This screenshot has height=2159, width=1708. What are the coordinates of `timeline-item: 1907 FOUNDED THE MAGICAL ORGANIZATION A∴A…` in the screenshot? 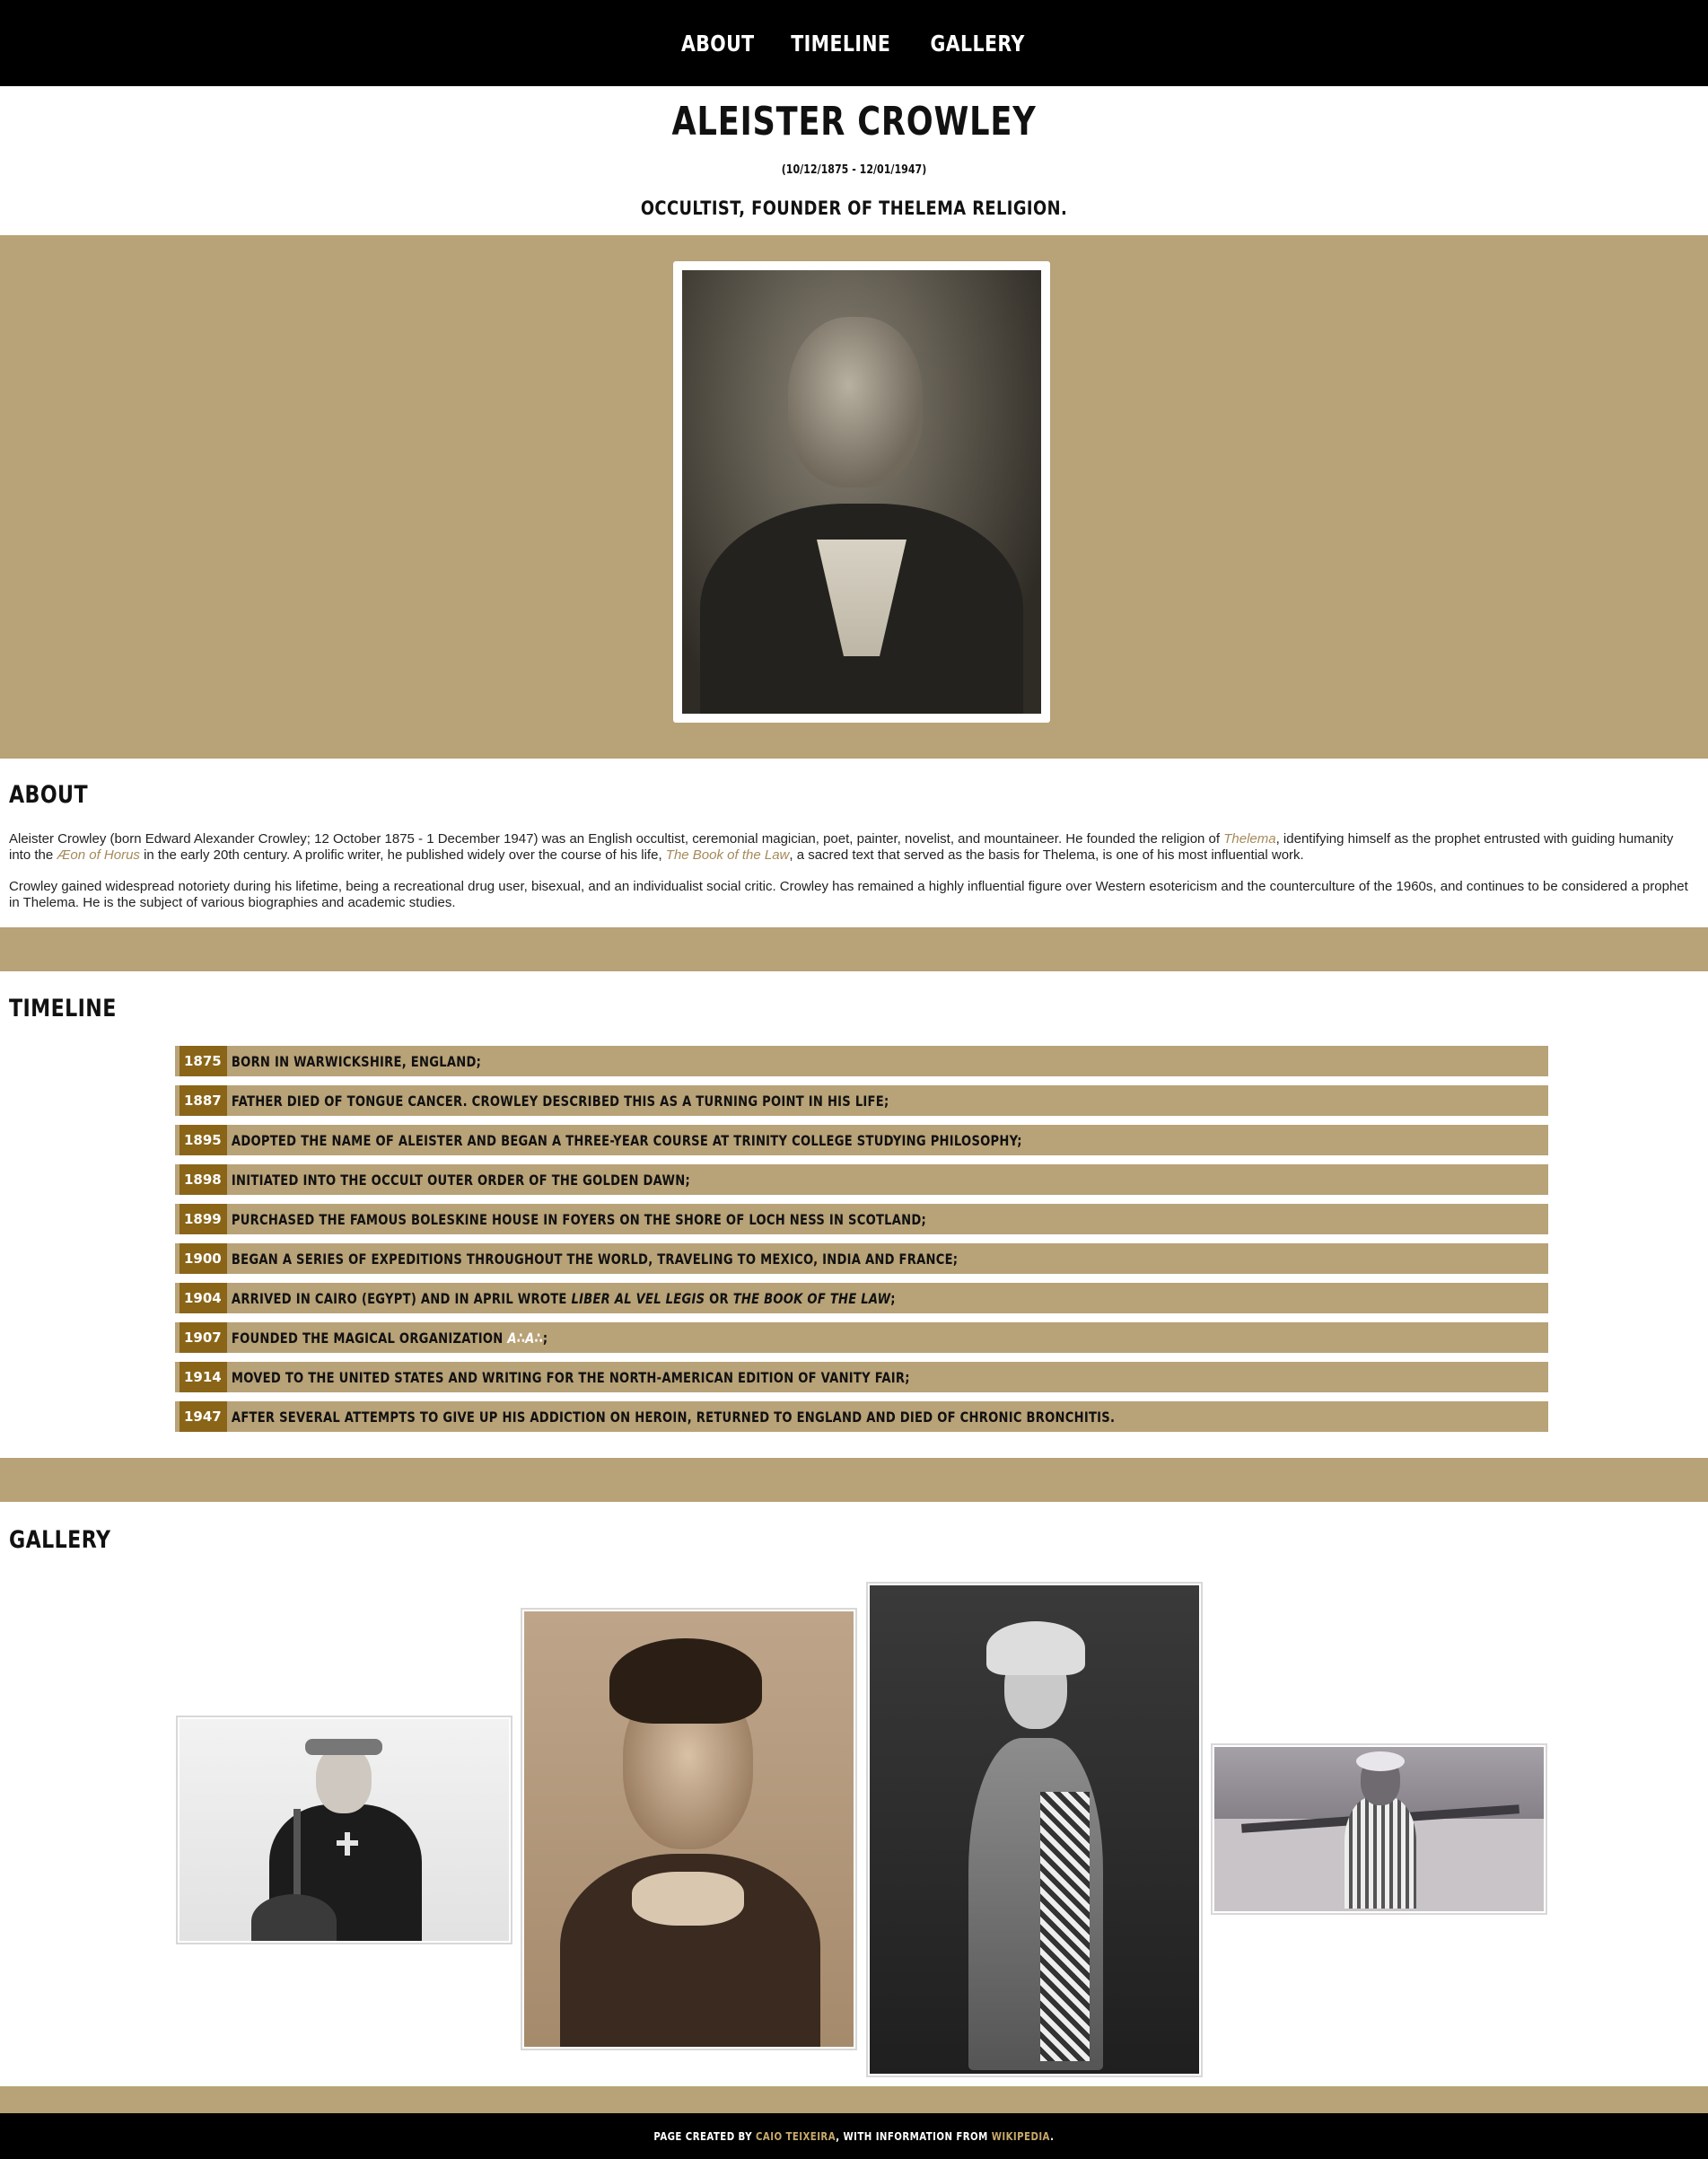 It's located at (861, 1337).